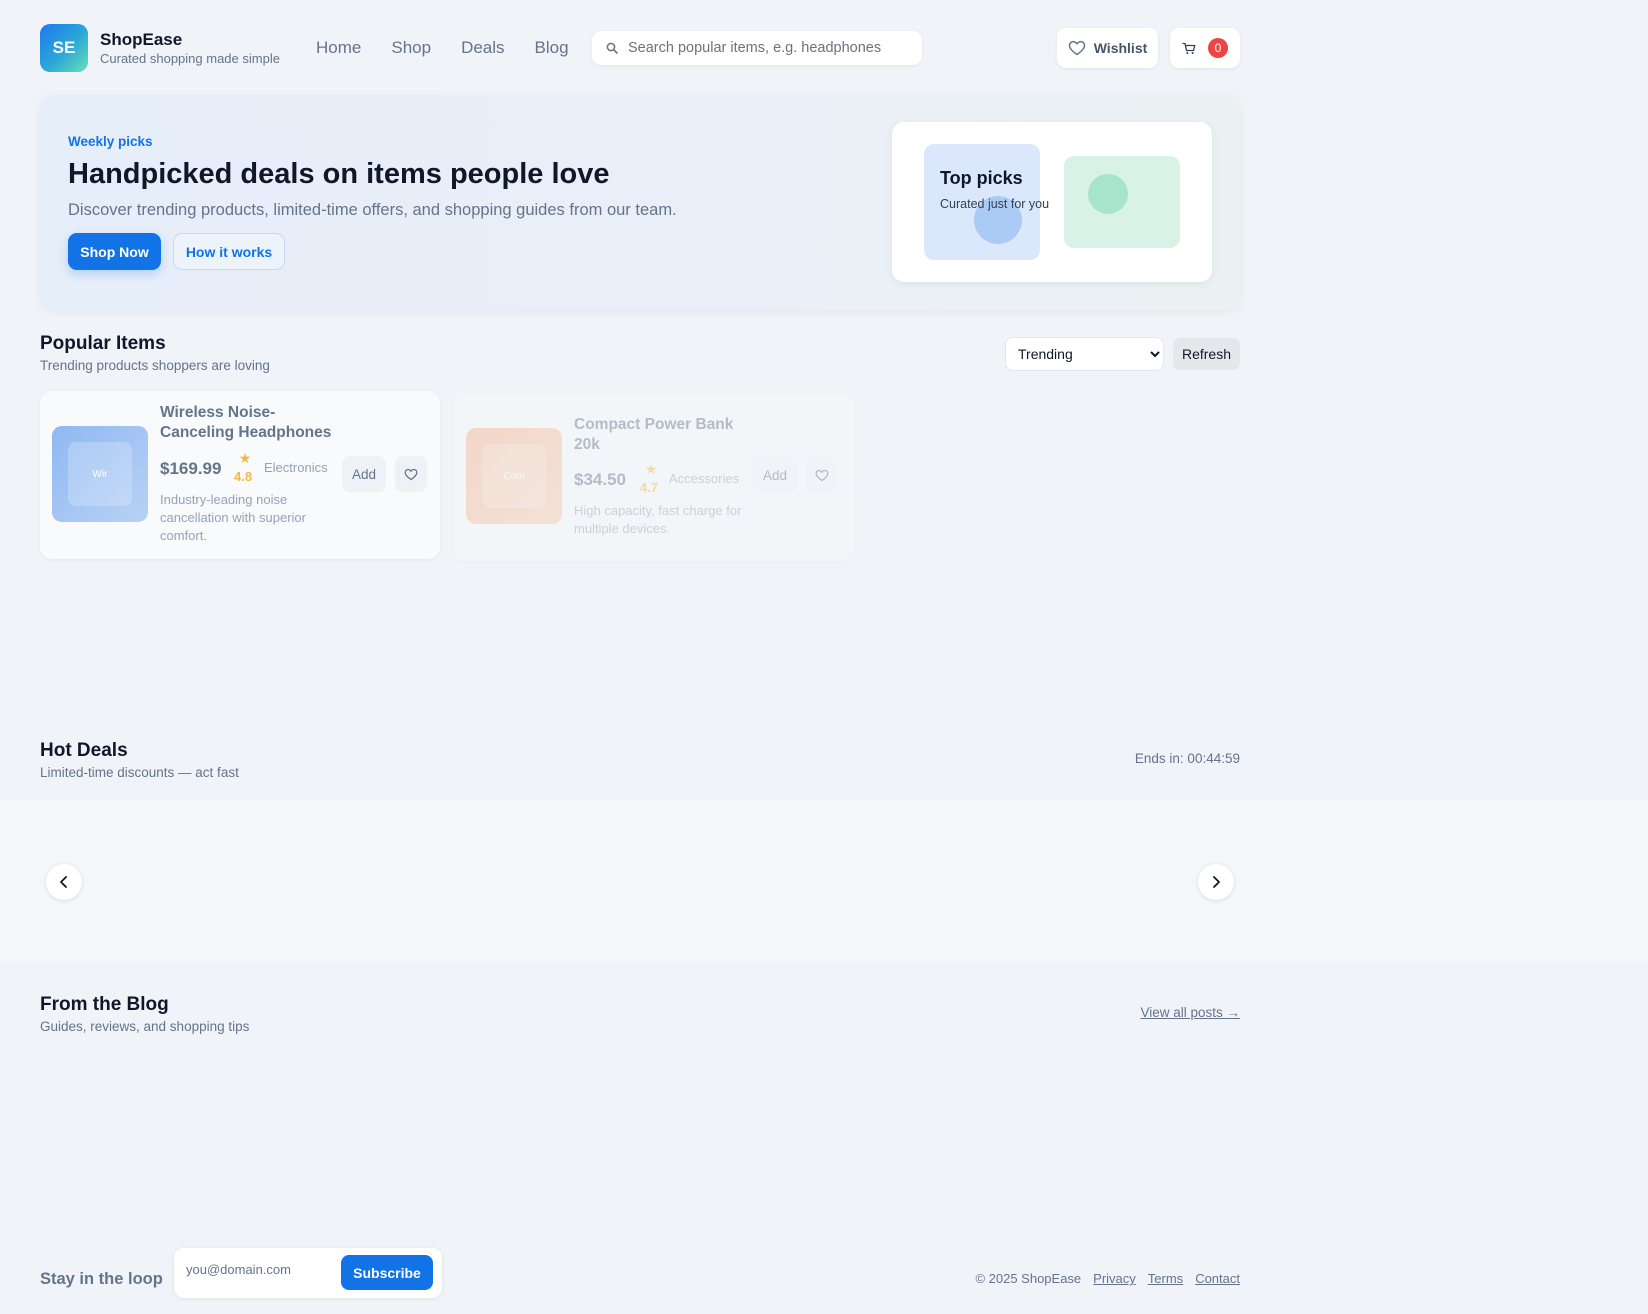  Describe the element at coordinates (250, 423) in the screenshot. I see `product-name: Wireless Noise-Canceling Headphones` at that location.